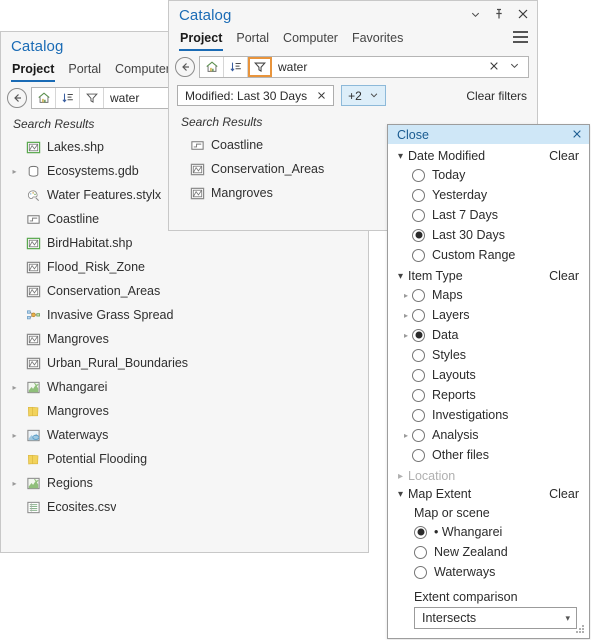 Image resolution: width=591 pixels, height=640 pixels. What do you see at coordinates (488, 476) in the screenshot?
I see `filter-group-location: ▸ Location` at bounding box center [488, 476].